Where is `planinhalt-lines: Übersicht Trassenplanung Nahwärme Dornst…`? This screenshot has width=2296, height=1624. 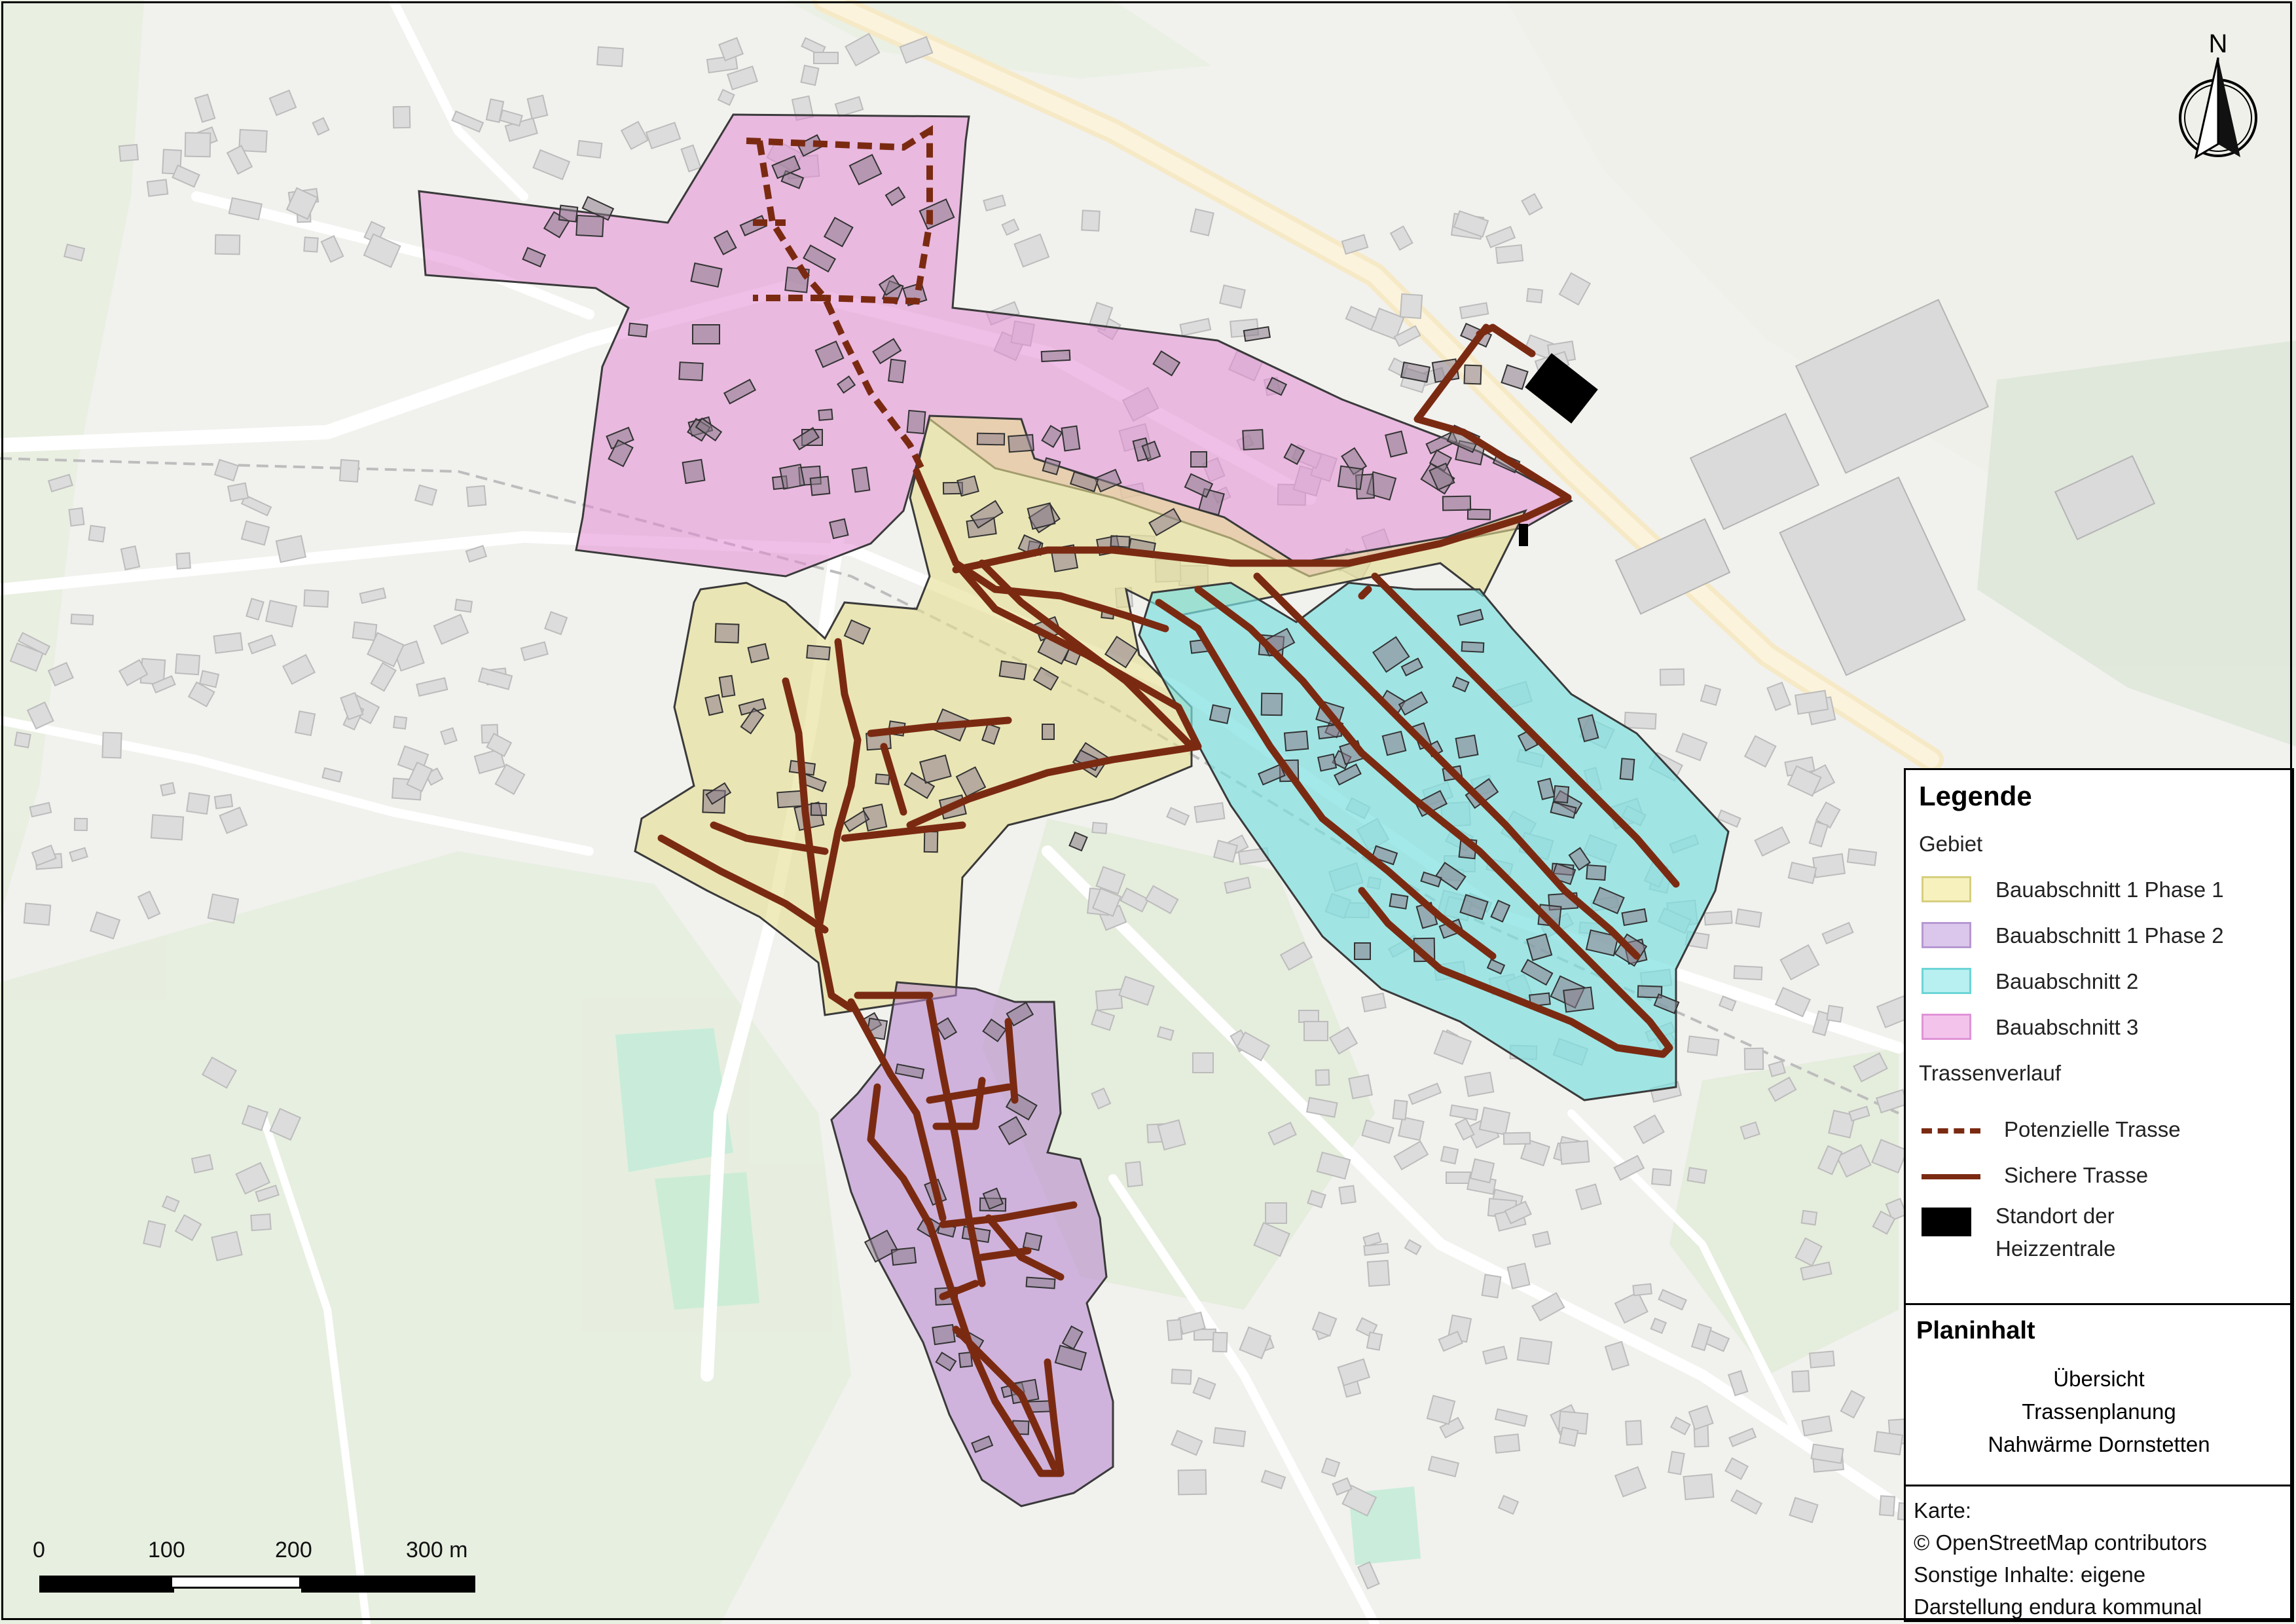 planinhalt-lines: Übersicht Trassenplanung Nahwärme Dornst… is located at coordinates (2099, 1412).